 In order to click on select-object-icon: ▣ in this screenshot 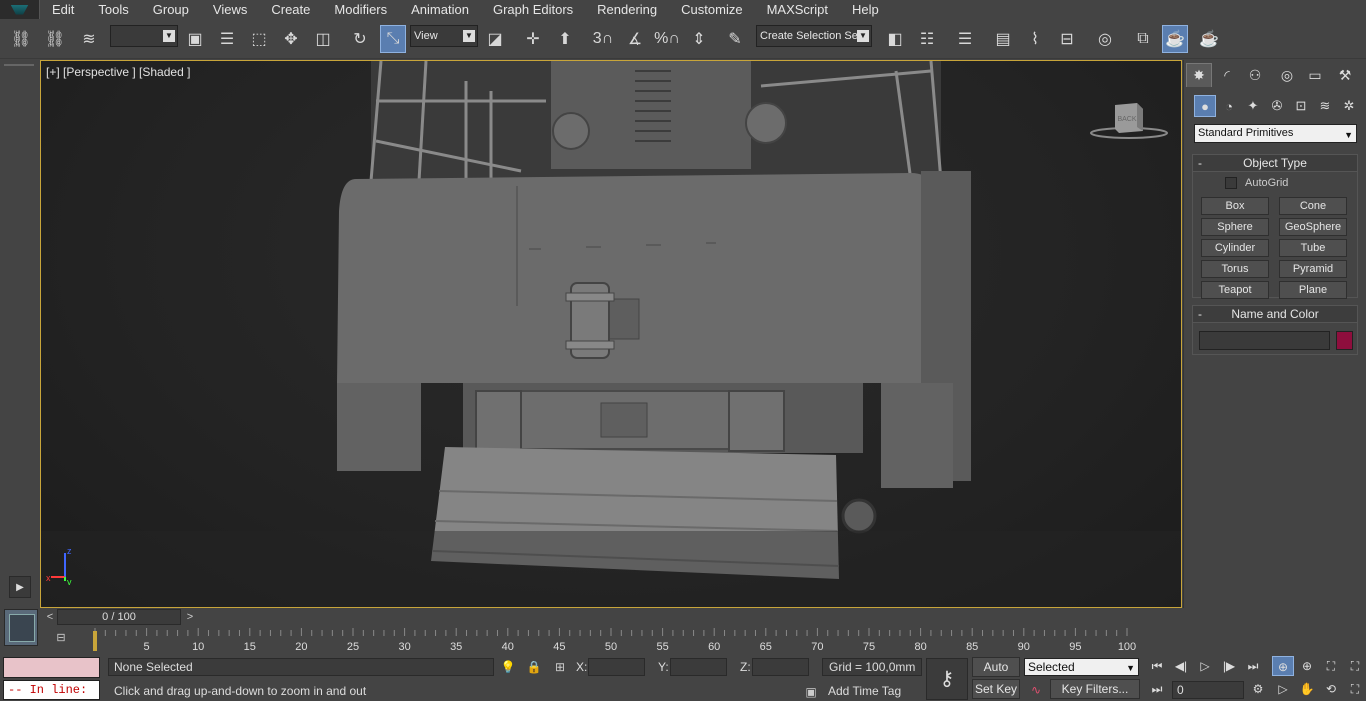, I will do `click(195, 39)`.